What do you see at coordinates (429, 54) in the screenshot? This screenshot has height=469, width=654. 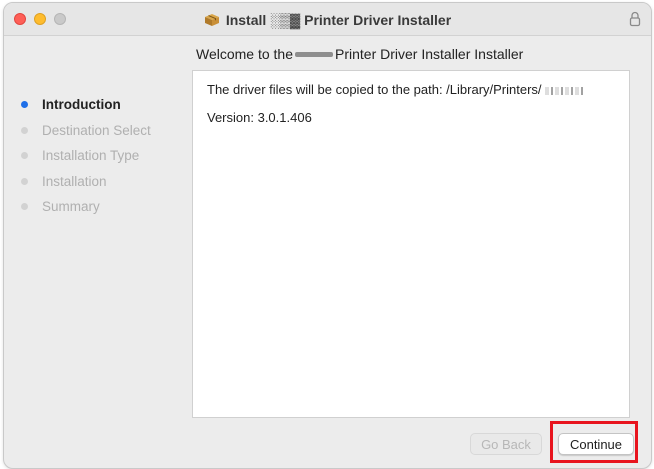 I see `heading-suffix: Printer Driver Installer Installer` at bounding box center [429, 54].